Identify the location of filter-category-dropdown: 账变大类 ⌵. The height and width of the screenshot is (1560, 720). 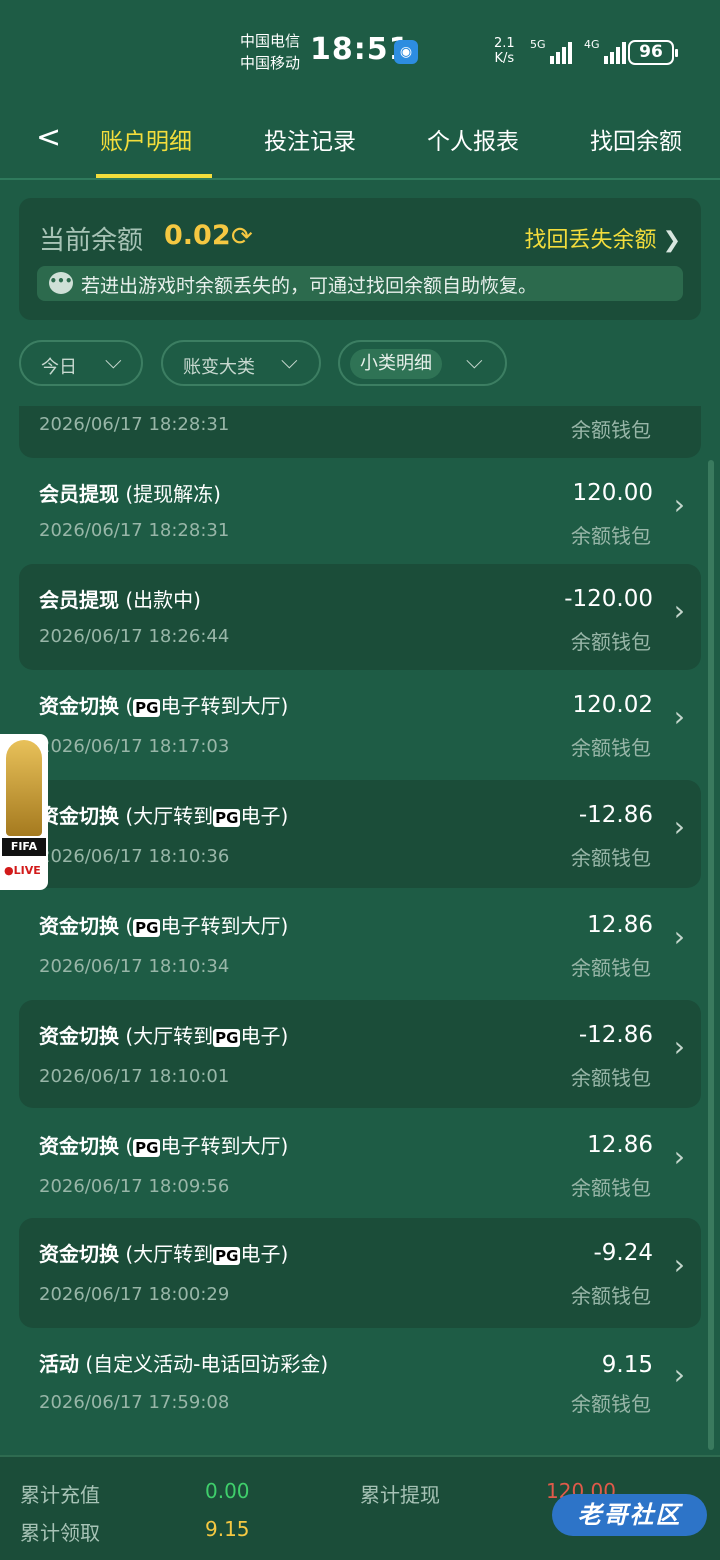
(241, 363).